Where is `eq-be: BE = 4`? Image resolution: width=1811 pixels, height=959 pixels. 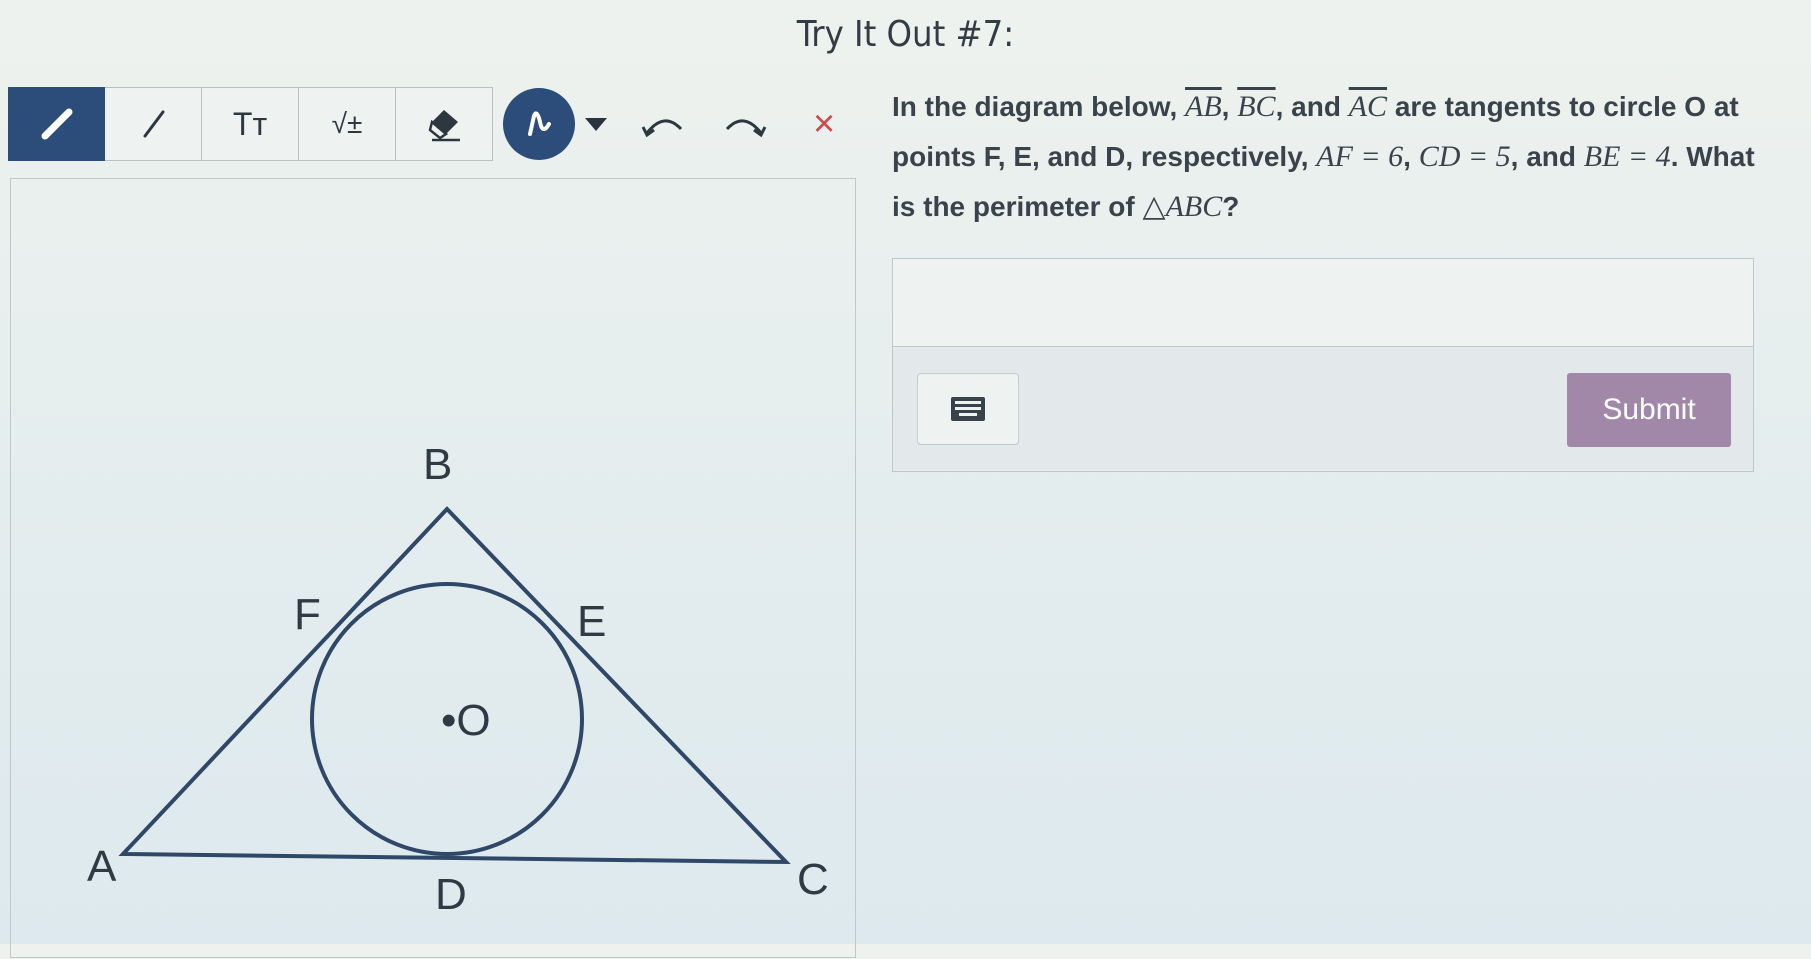
eq-be: BE = 4 is located at coordinates (1627, 156).